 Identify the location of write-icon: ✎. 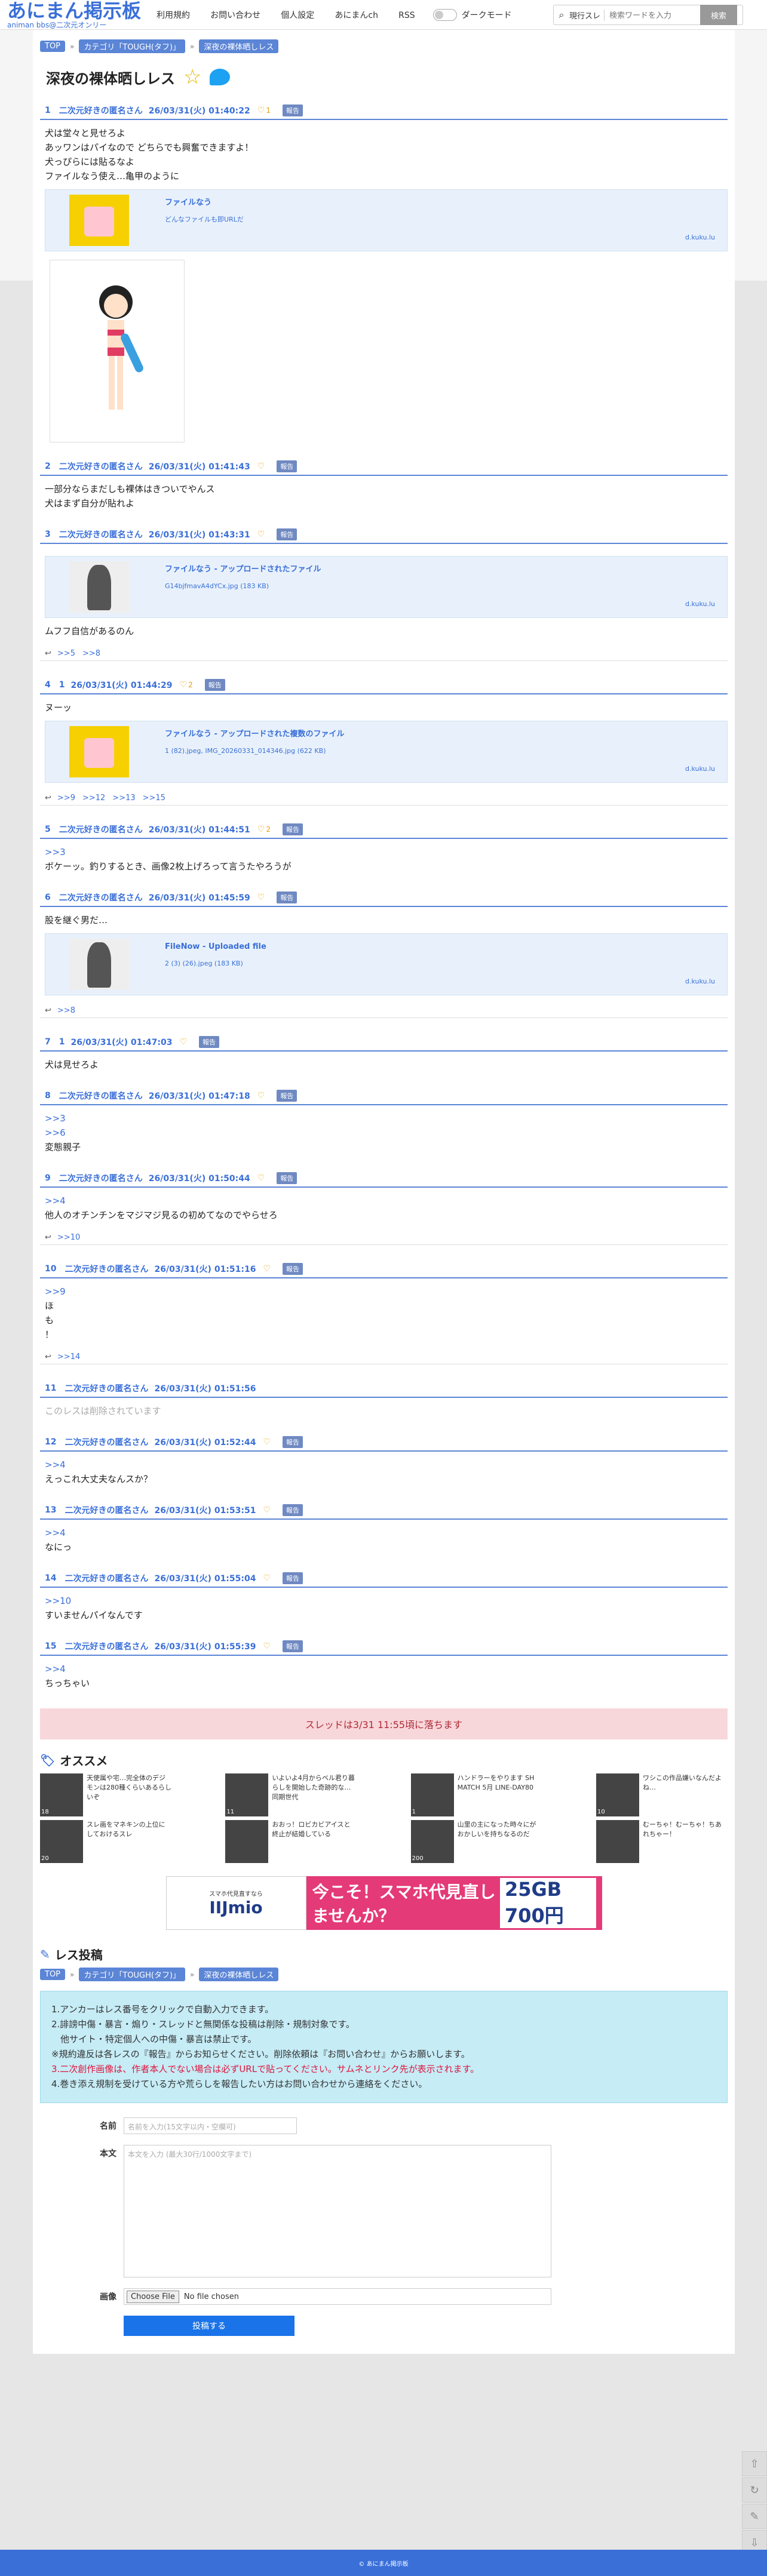
(754, 2516).